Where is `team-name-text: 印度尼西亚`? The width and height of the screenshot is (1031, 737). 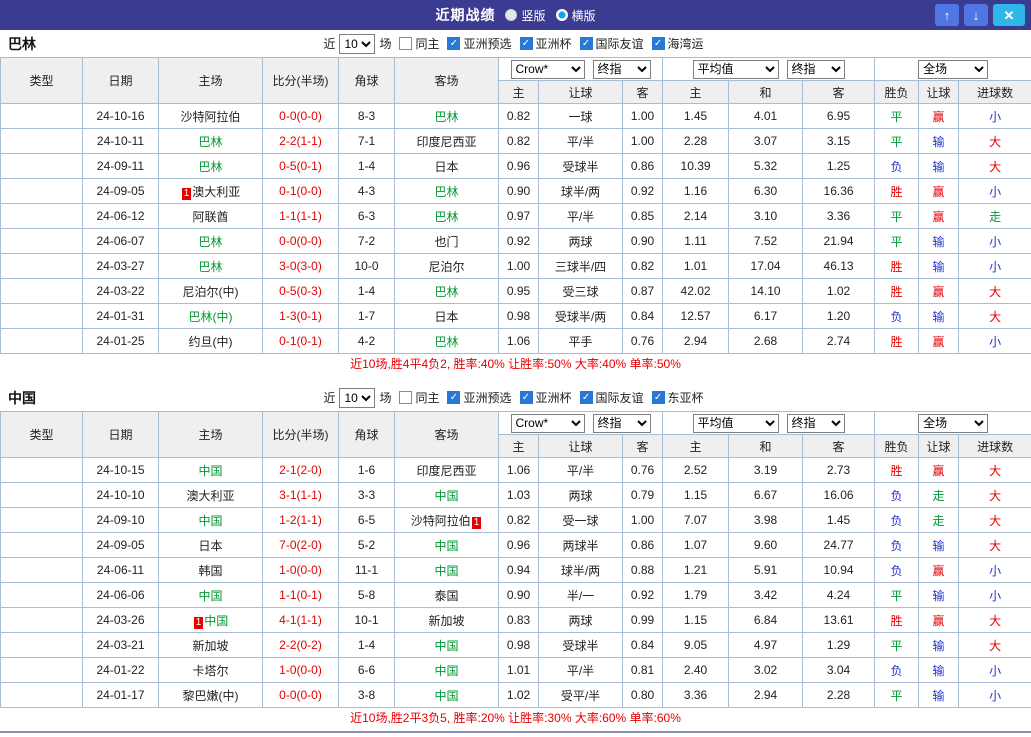 team-name-text: 印度尼西亚 is located at coordinates (446, 470).